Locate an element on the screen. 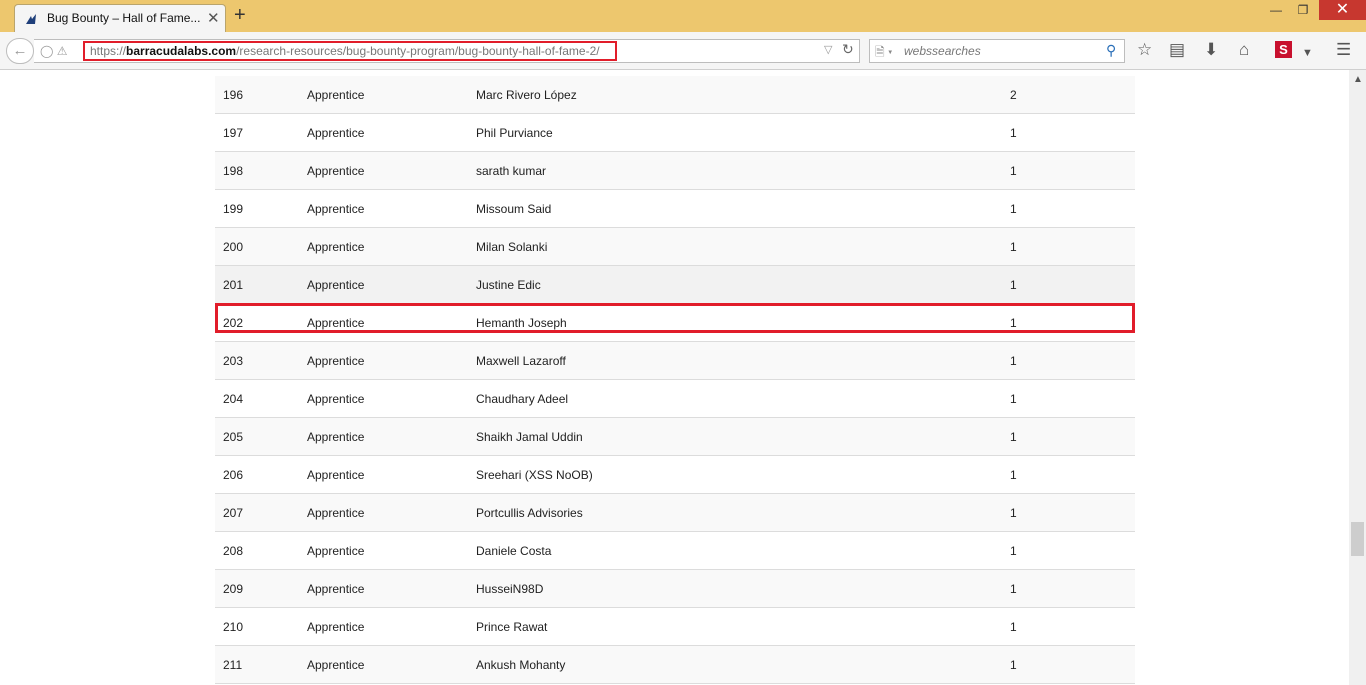 The image size is (1366, 685). url-dropdown-icon: ▽ is located at coordinates (828, 49).